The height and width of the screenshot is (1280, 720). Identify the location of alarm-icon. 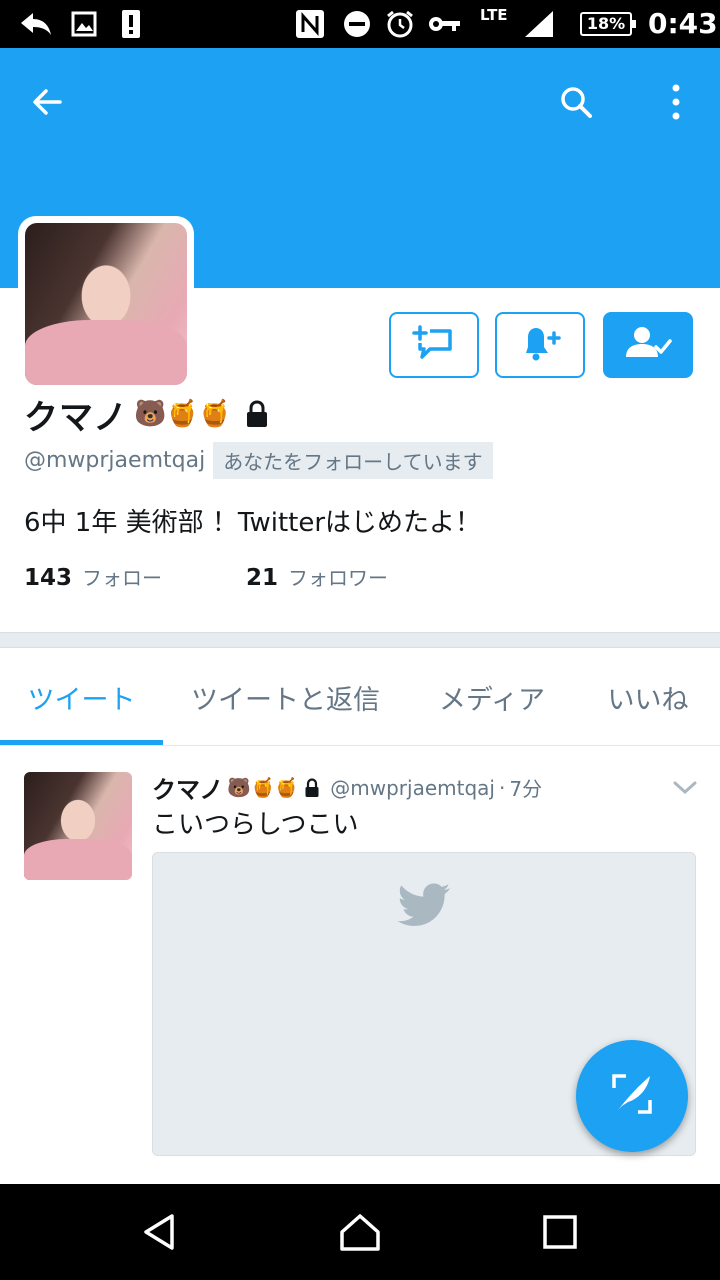
(400, 24).